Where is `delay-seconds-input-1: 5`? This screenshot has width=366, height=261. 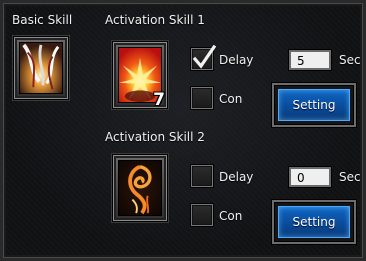
delay-seconds-input-1: 5 is located at coordinates (310, 60).